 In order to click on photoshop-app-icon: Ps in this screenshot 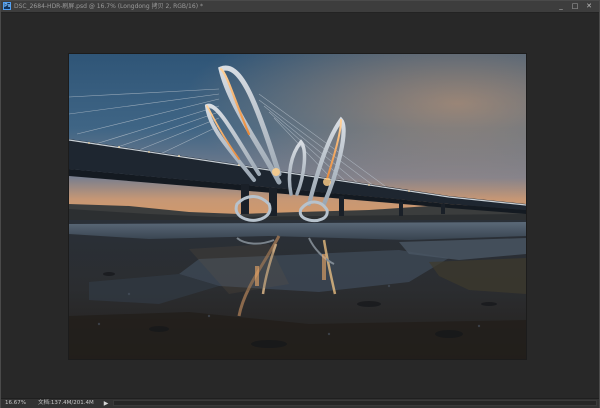, I will do `click(7, 6)`.